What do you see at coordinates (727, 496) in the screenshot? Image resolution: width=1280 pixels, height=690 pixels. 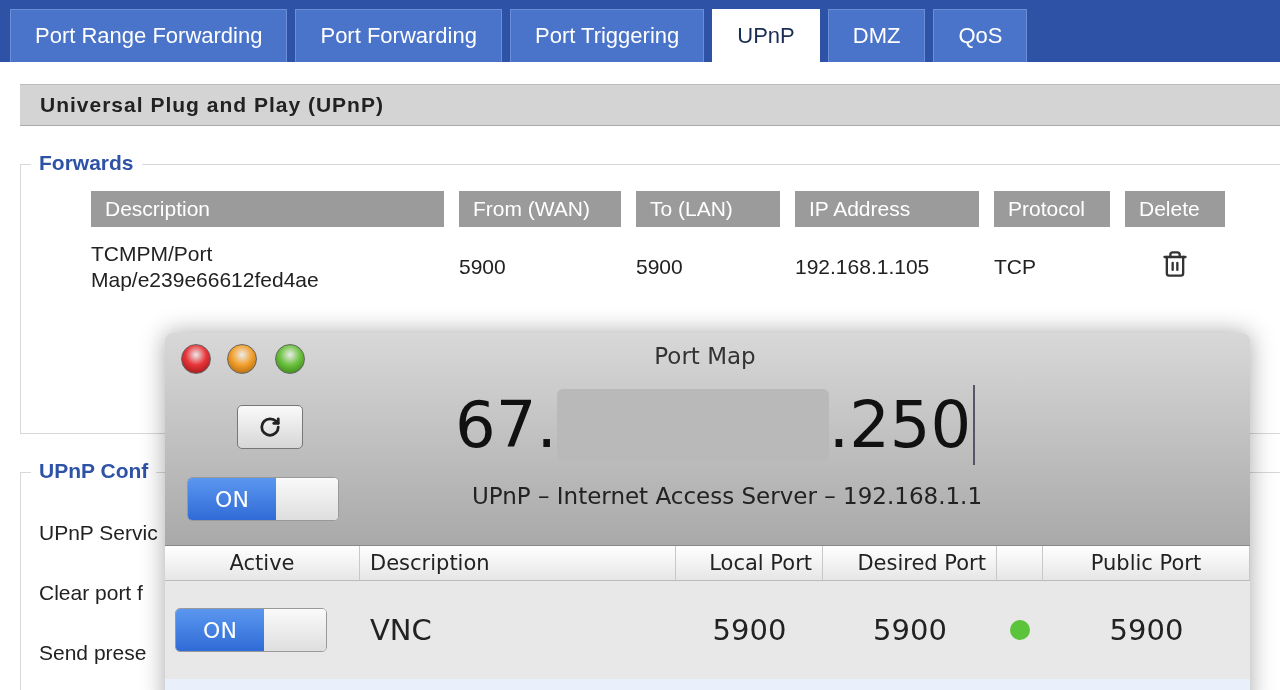 I see `server-label: UPnP – Internet Access Server – 192.168.1.1` at bounding box center [727, 496].